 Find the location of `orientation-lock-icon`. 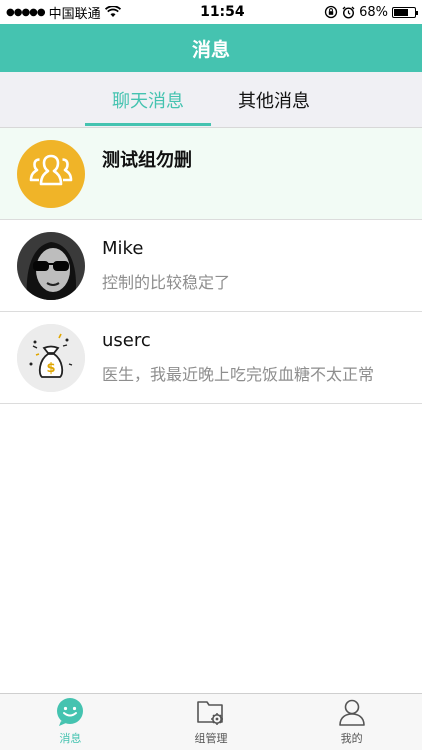

orientation-lock-icon is located at coordinates (331, 12).